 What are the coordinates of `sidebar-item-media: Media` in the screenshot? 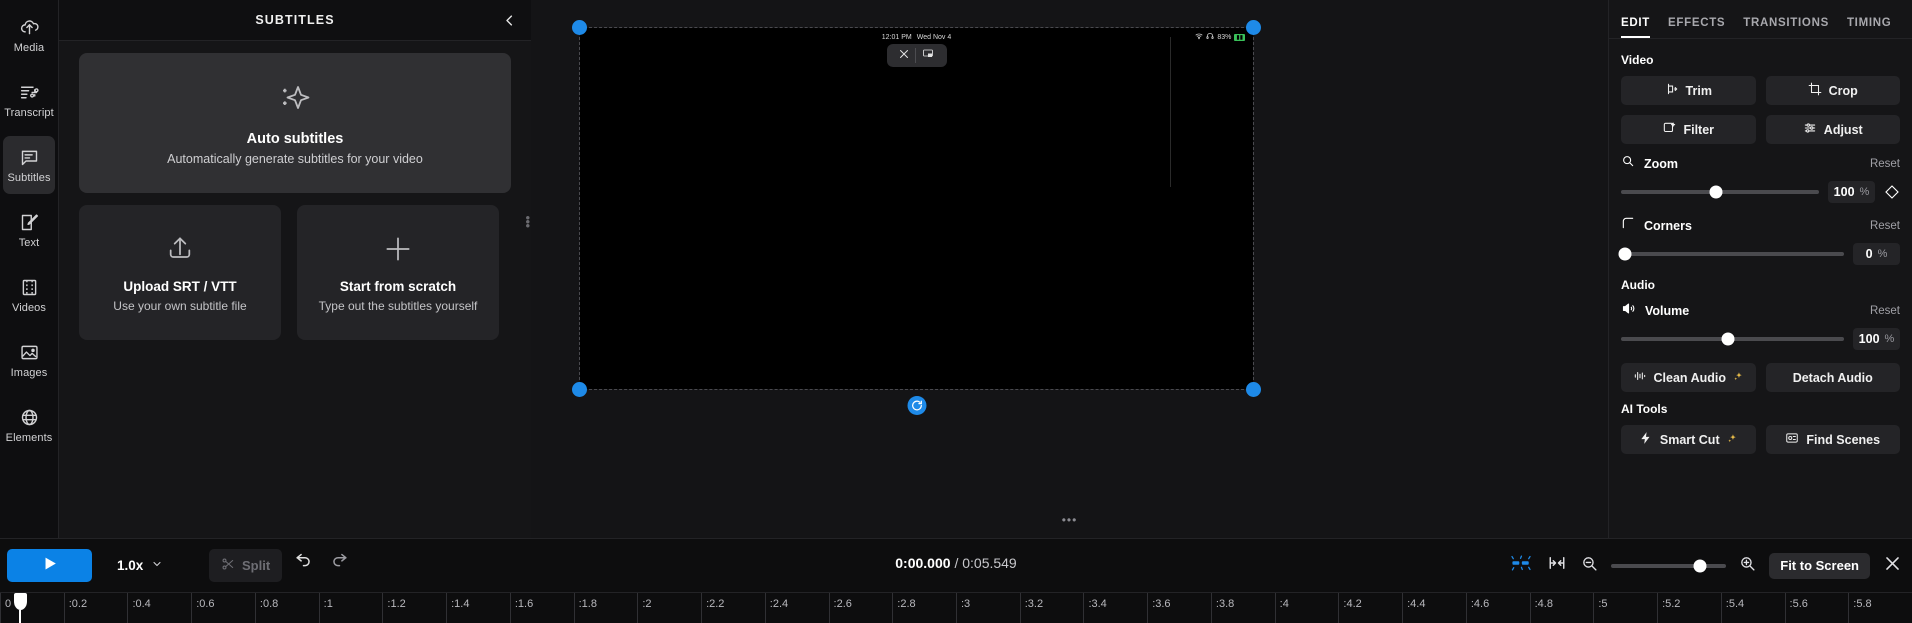 It's located at (29, 35).